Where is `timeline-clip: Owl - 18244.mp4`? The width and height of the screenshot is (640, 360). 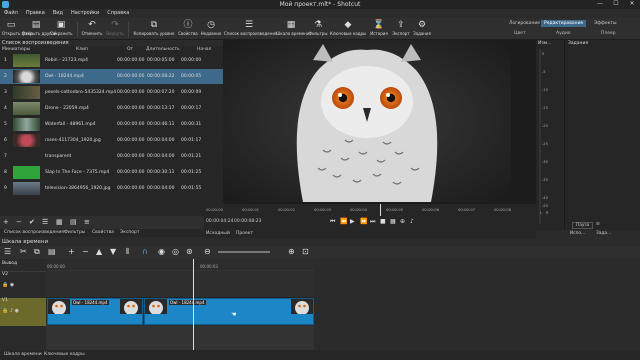 timeline-clip: Owl - 18244.mp4 is located at coordinates (95, 311).